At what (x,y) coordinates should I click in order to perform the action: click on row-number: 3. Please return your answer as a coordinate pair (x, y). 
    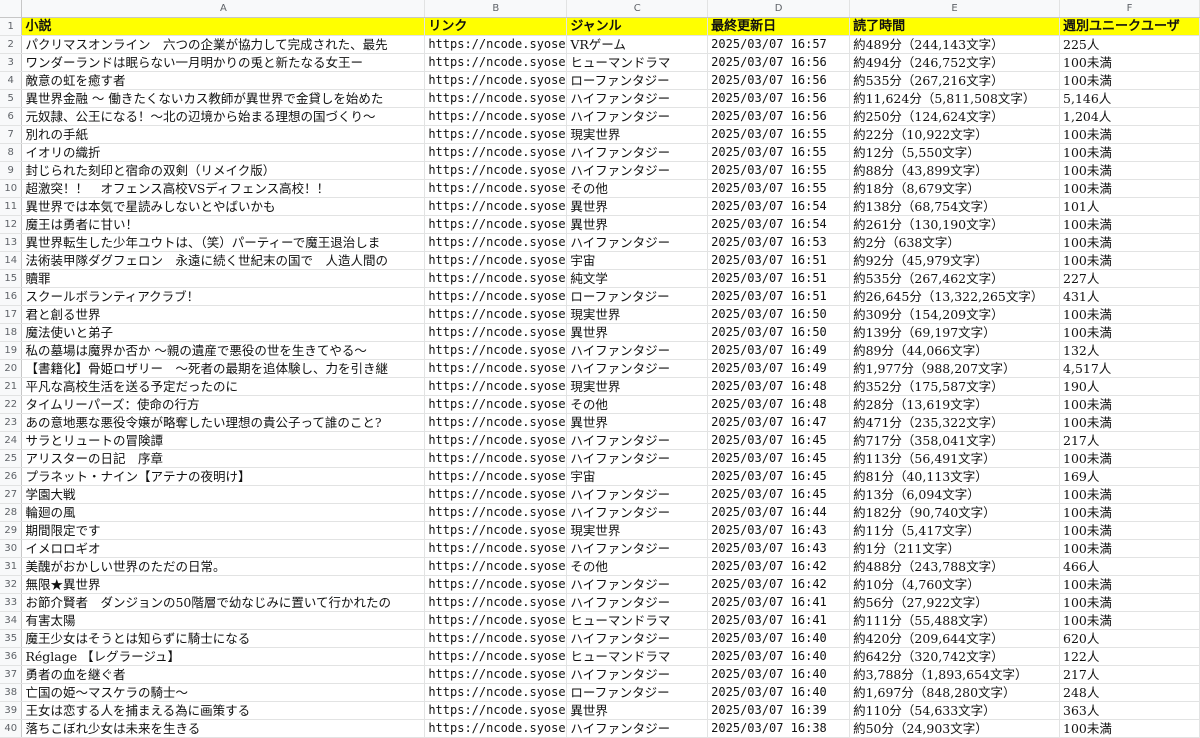
    Looking at the image, I should click on (11, 62).